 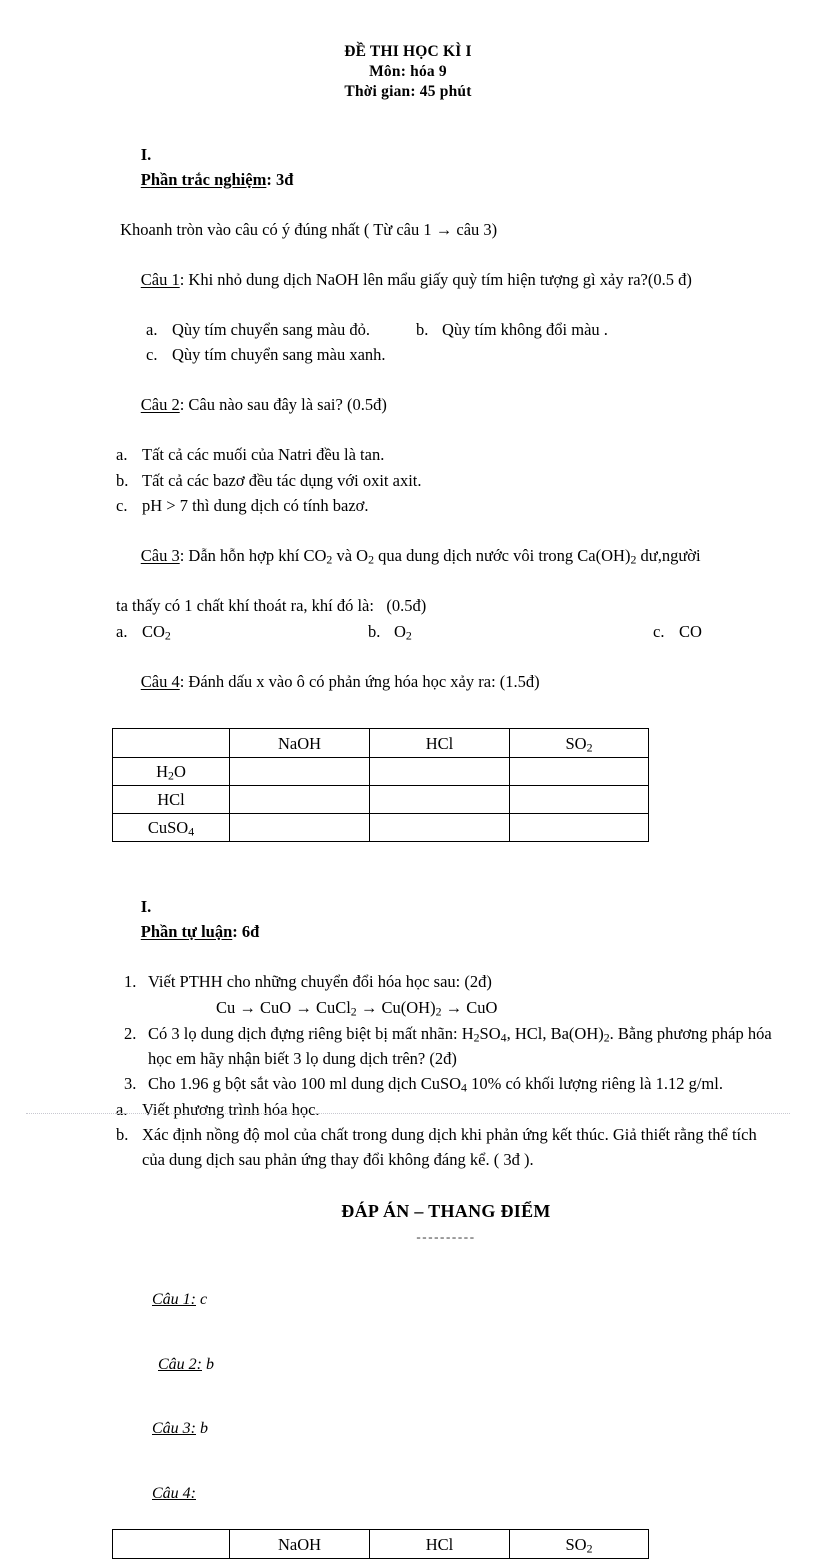 I want to click on option-c-letter: c., so click(x=659, y=631).